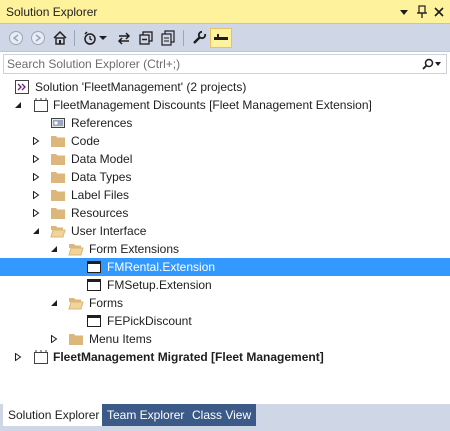 This screenshot has height=431, width=450. Describe the element at coordinates (207, 64) in the screenshot. I see `search-input` at that location.